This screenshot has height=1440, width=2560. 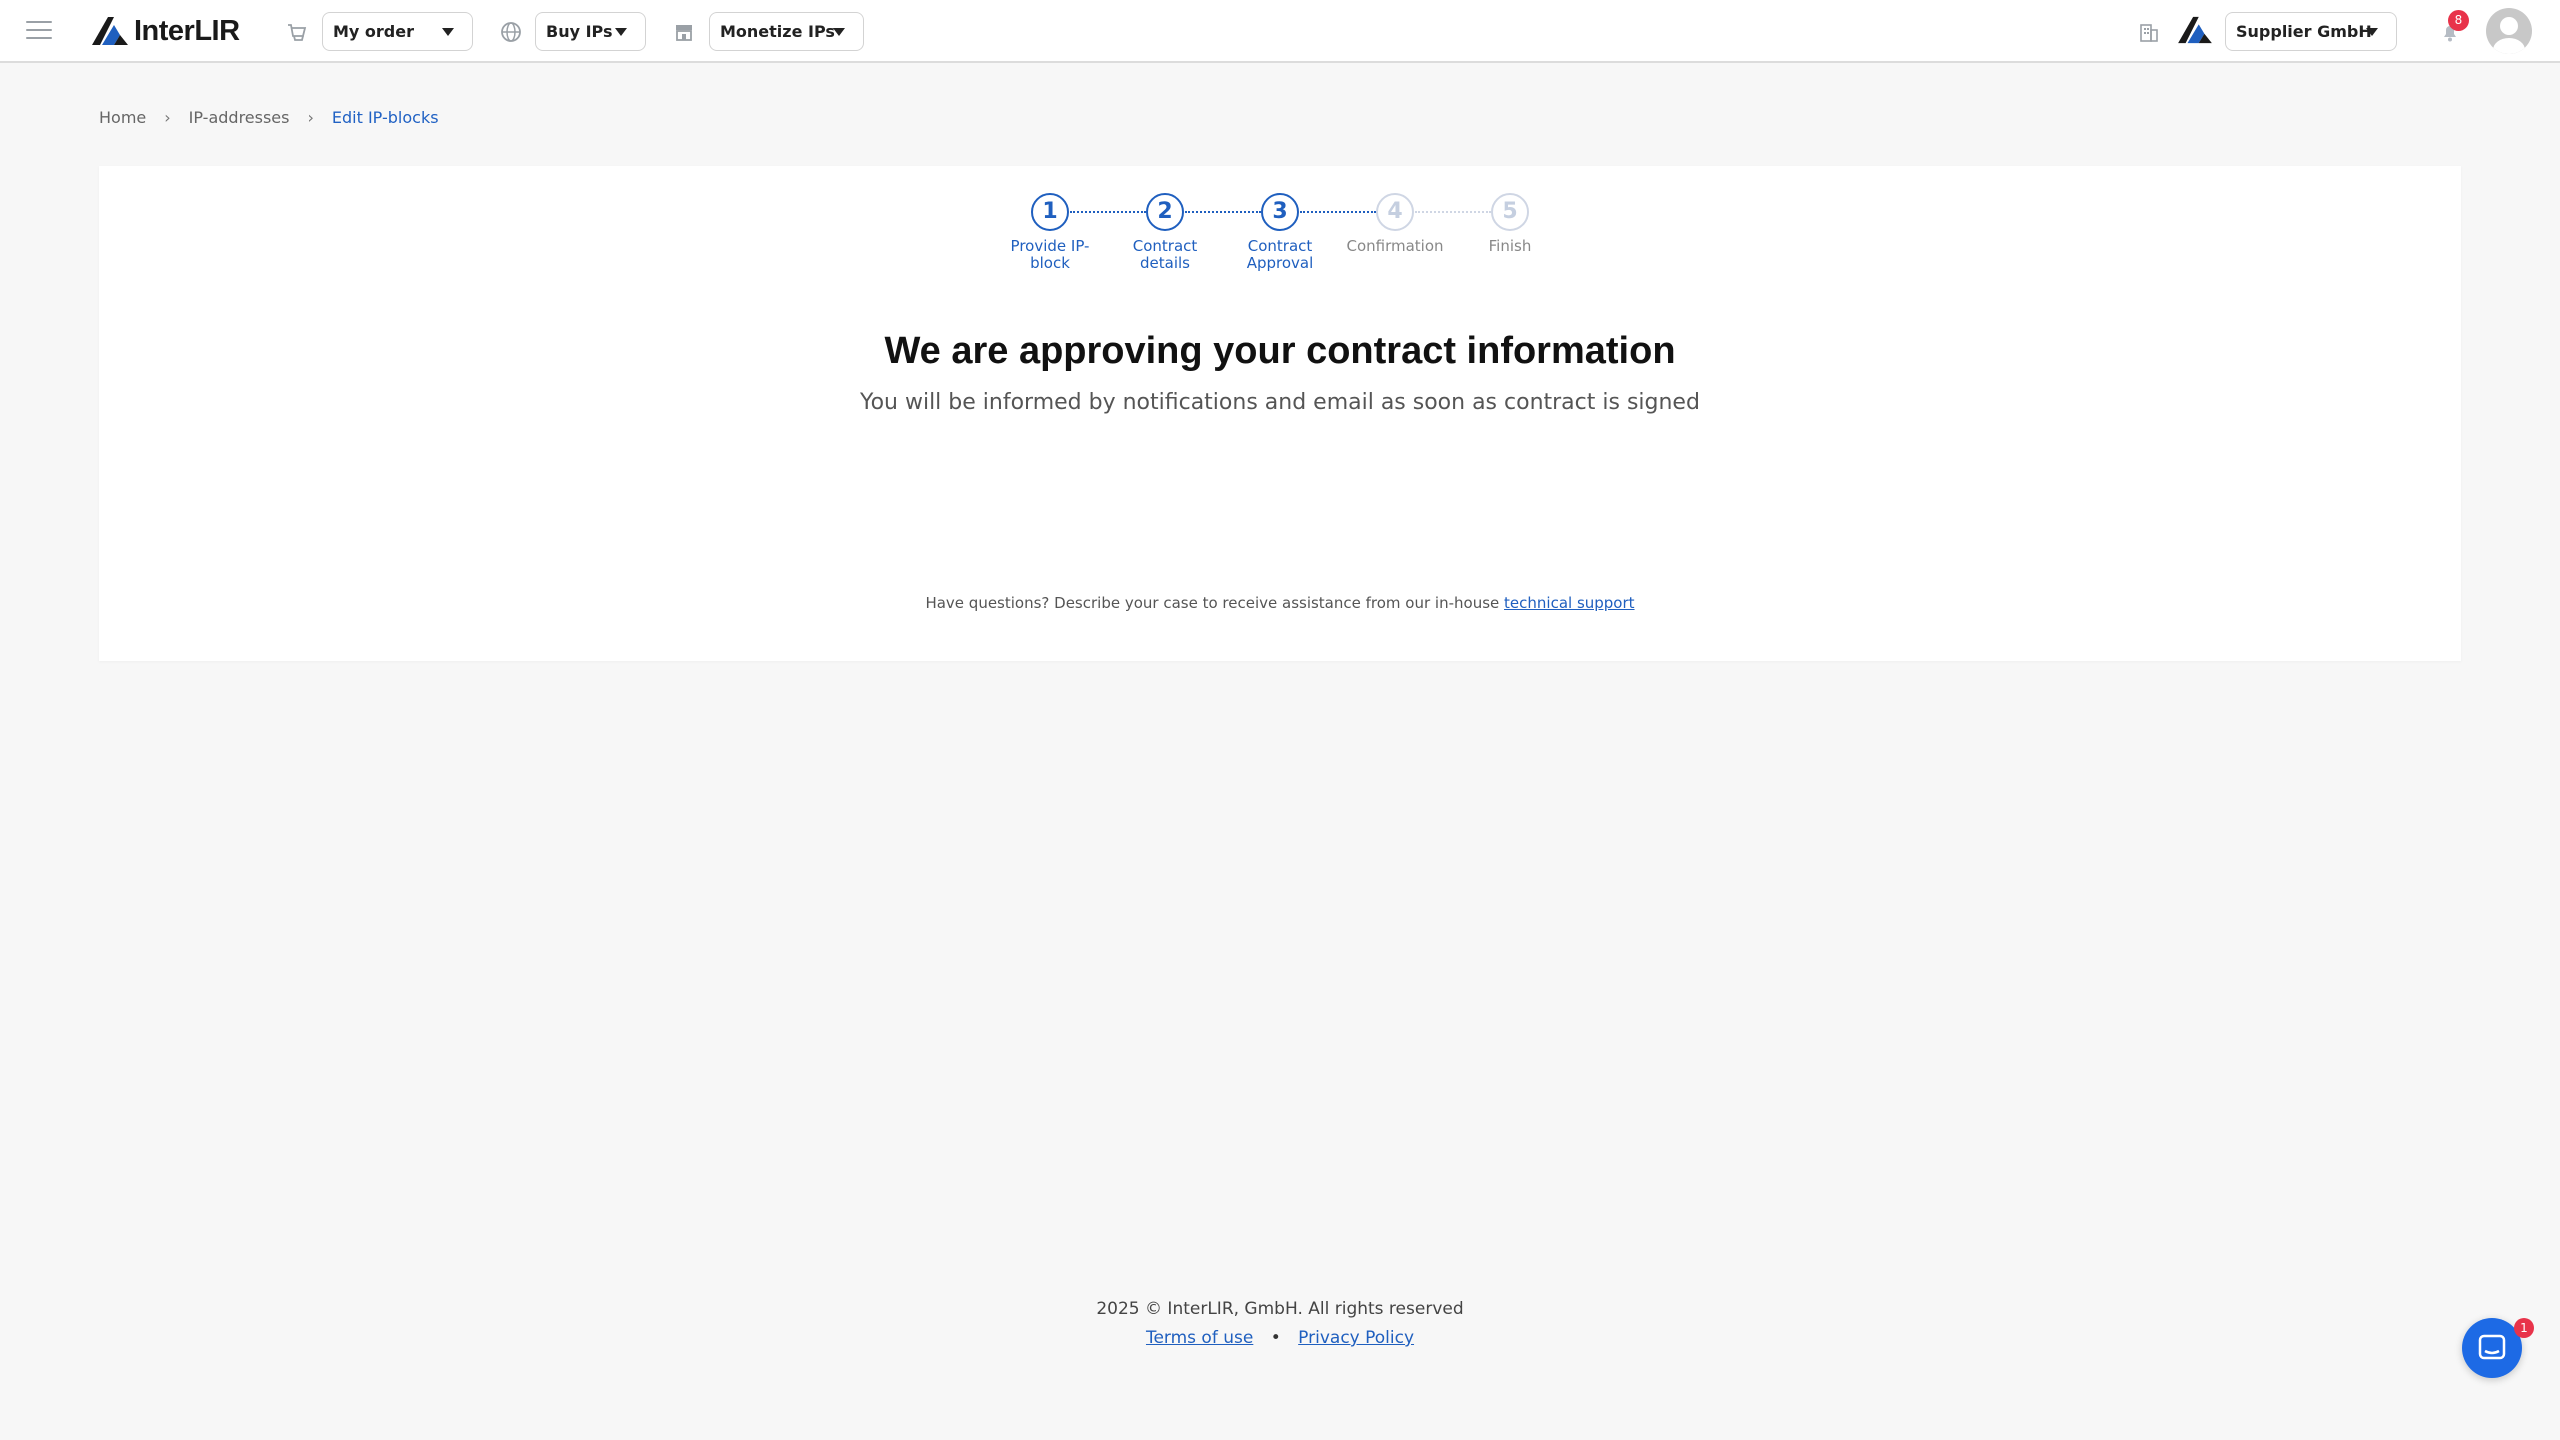 What do you see at coordinates (1356, 1338) in the screenshot?
I see `privacy-policy-link: Privacy Policy` at bounding box center [1356, 1338].